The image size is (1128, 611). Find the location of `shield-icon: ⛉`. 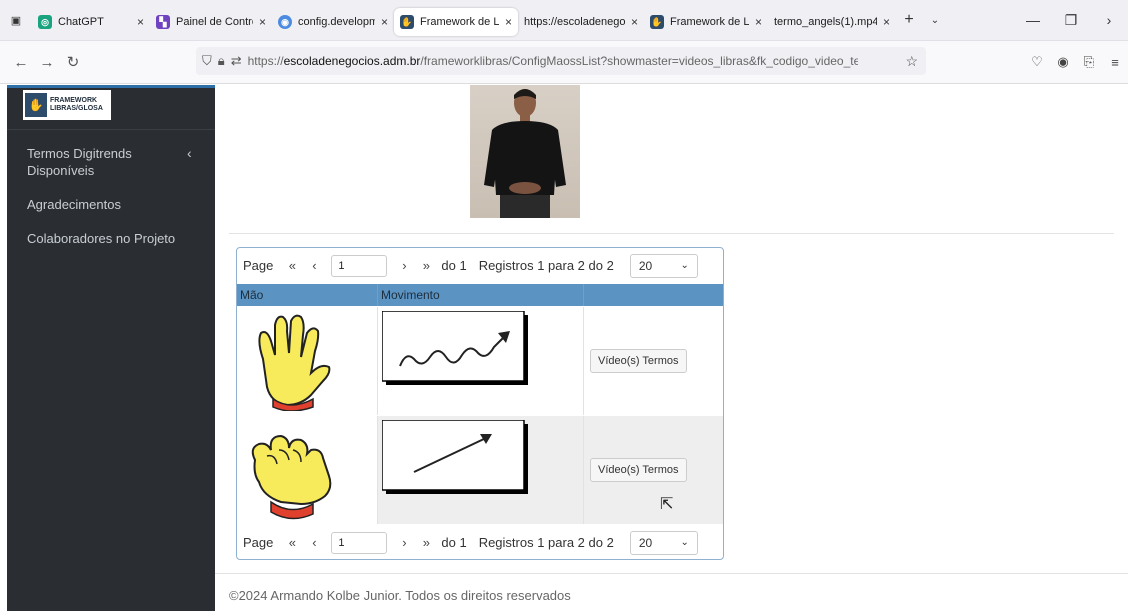

shield-icon: ⛉ is located at coordinates (207, 61).